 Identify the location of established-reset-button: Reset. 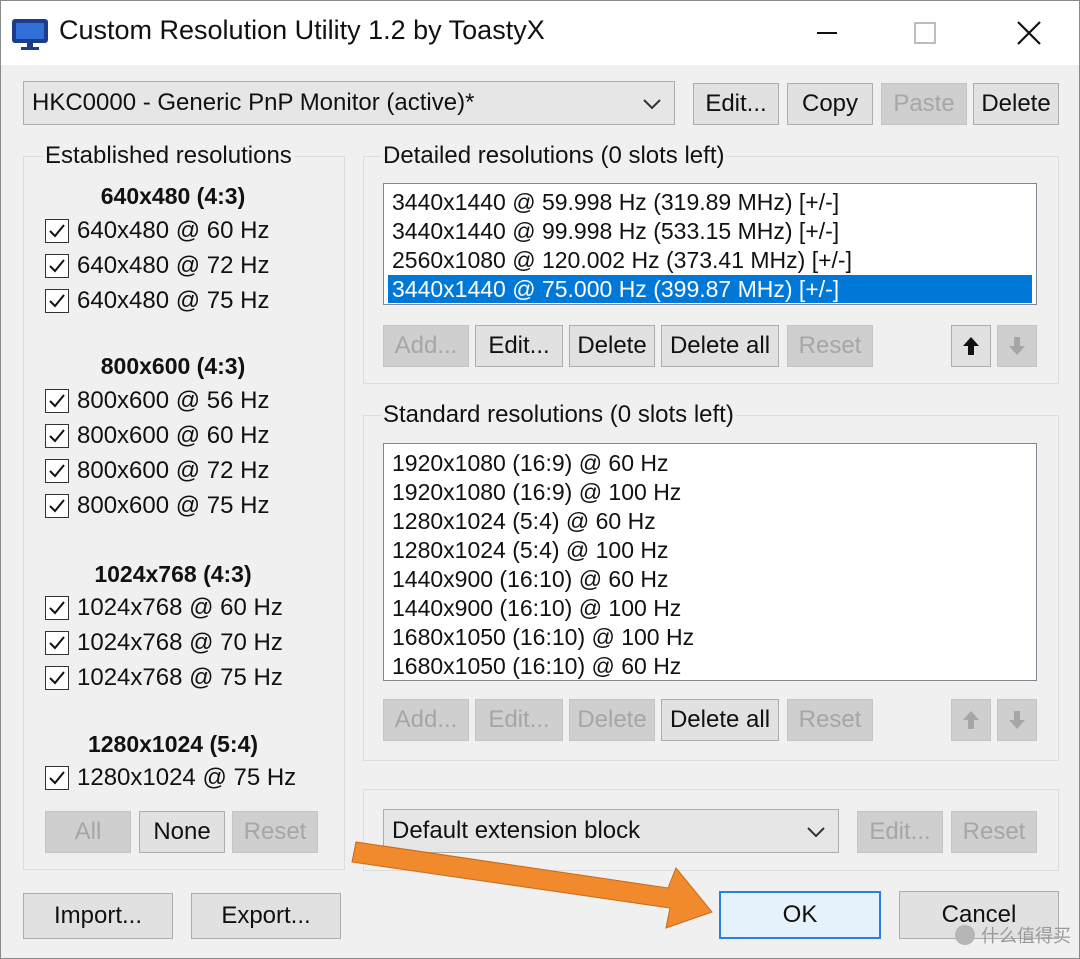
(275, 832).